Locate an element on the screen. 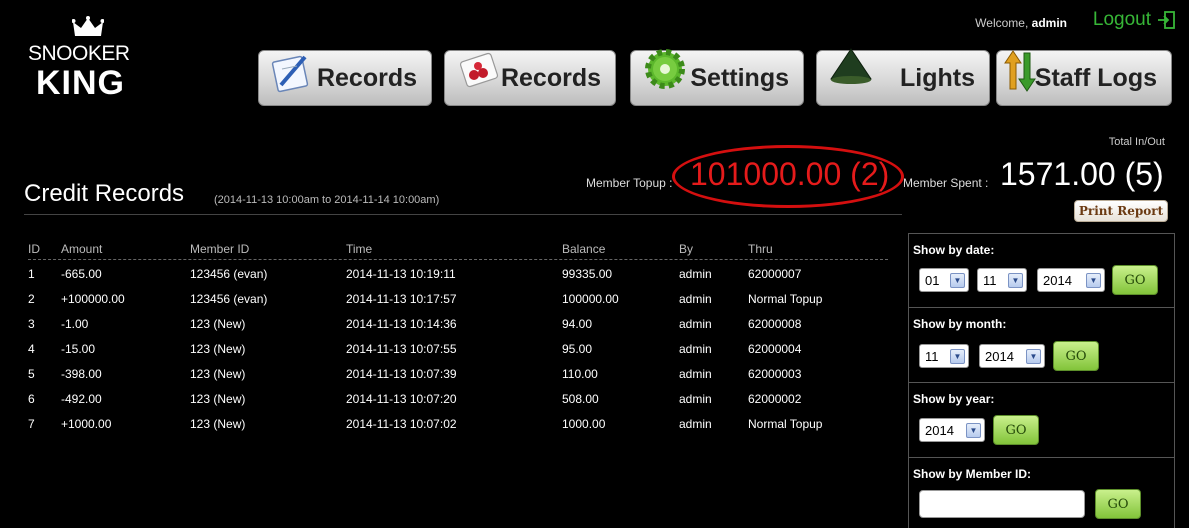  logout-link: Logout is located at coordinates (1134, 20).